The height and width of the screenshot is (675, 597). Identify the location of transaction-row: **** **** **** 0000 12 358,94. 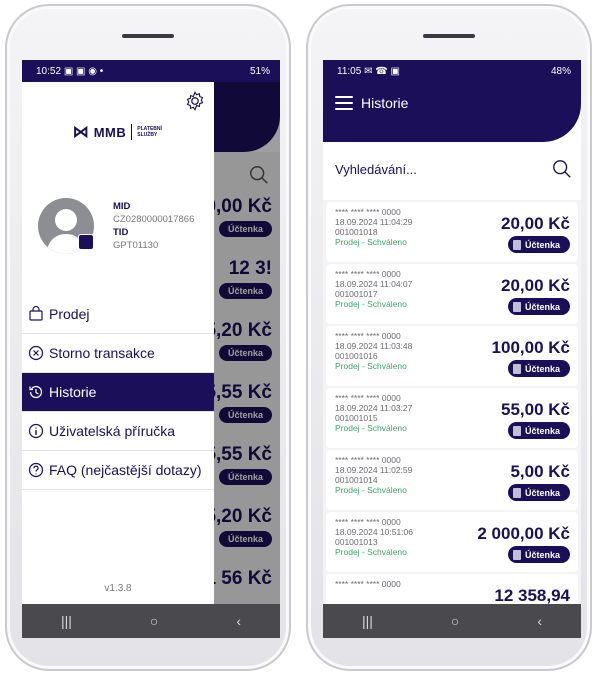
(452, 589).